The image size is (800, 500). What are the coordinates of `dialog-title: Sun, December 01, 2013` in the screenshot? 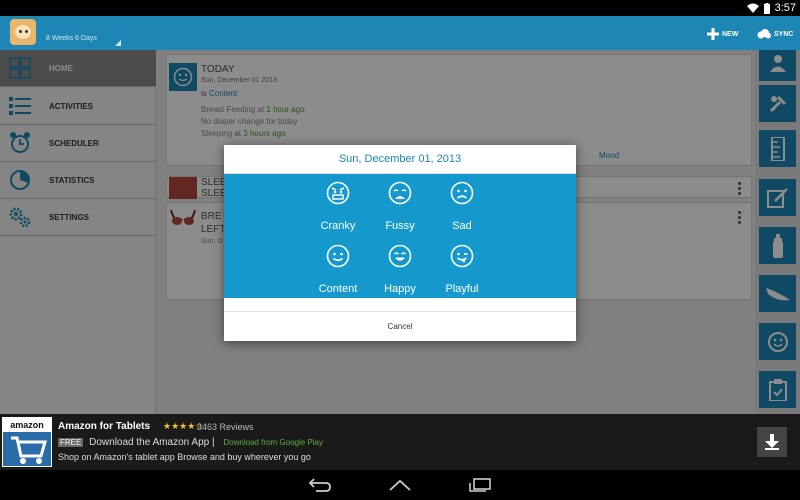 It's located at (400, 159).